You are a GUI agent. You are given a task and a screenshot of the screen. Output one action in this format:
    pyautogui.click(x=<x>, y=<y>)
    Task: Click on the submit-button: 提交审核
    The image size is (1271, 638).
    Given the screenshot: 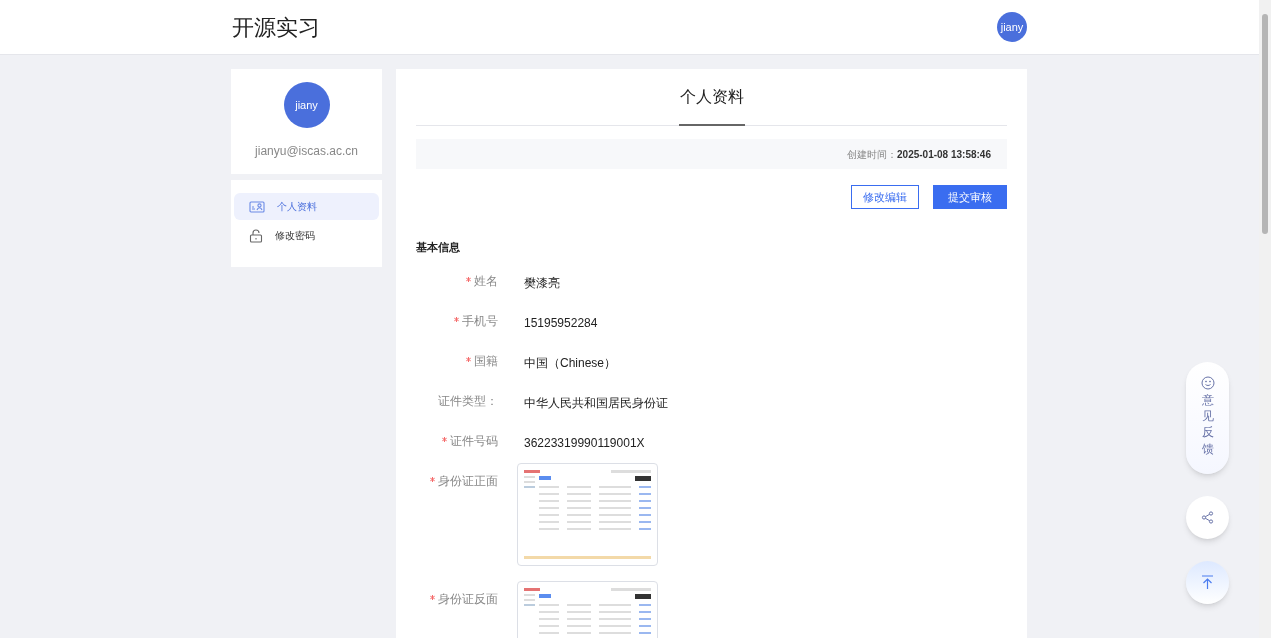 What is the action you would take?
    pyautogui.click(x=970, y=197)
    